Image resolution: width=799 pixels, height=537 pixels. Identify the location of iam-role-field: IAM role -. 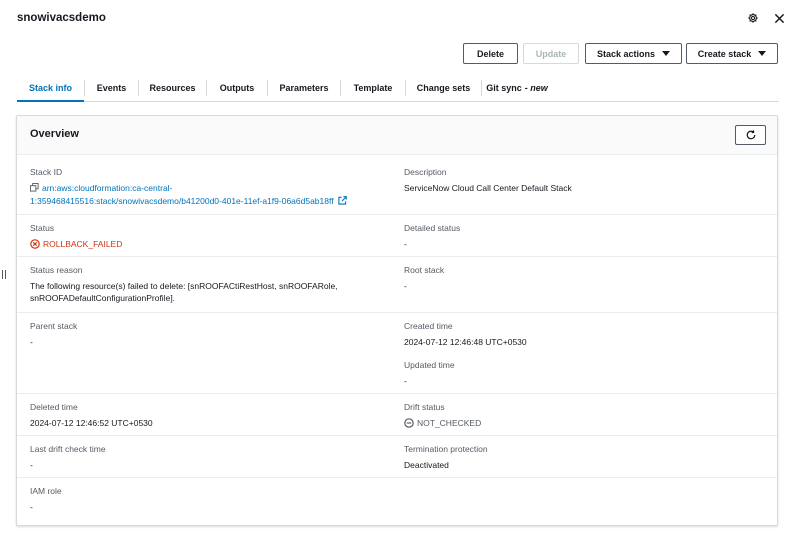
(46, 499).